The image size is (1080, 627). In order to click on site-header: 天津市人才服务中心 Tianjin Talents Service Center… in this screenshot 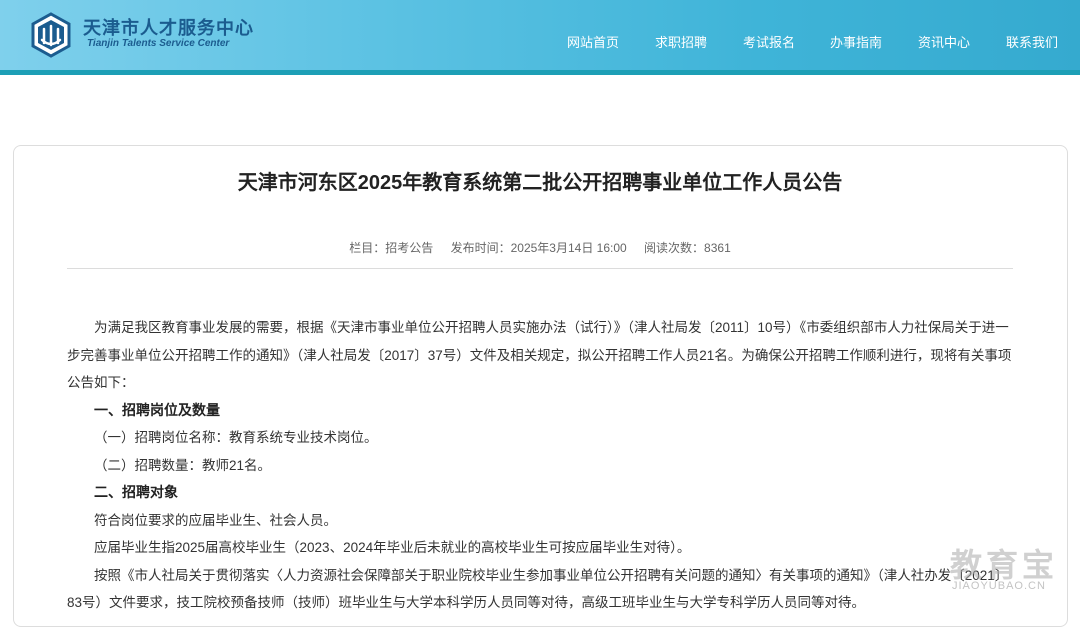, I will do `click(540, 35)`.